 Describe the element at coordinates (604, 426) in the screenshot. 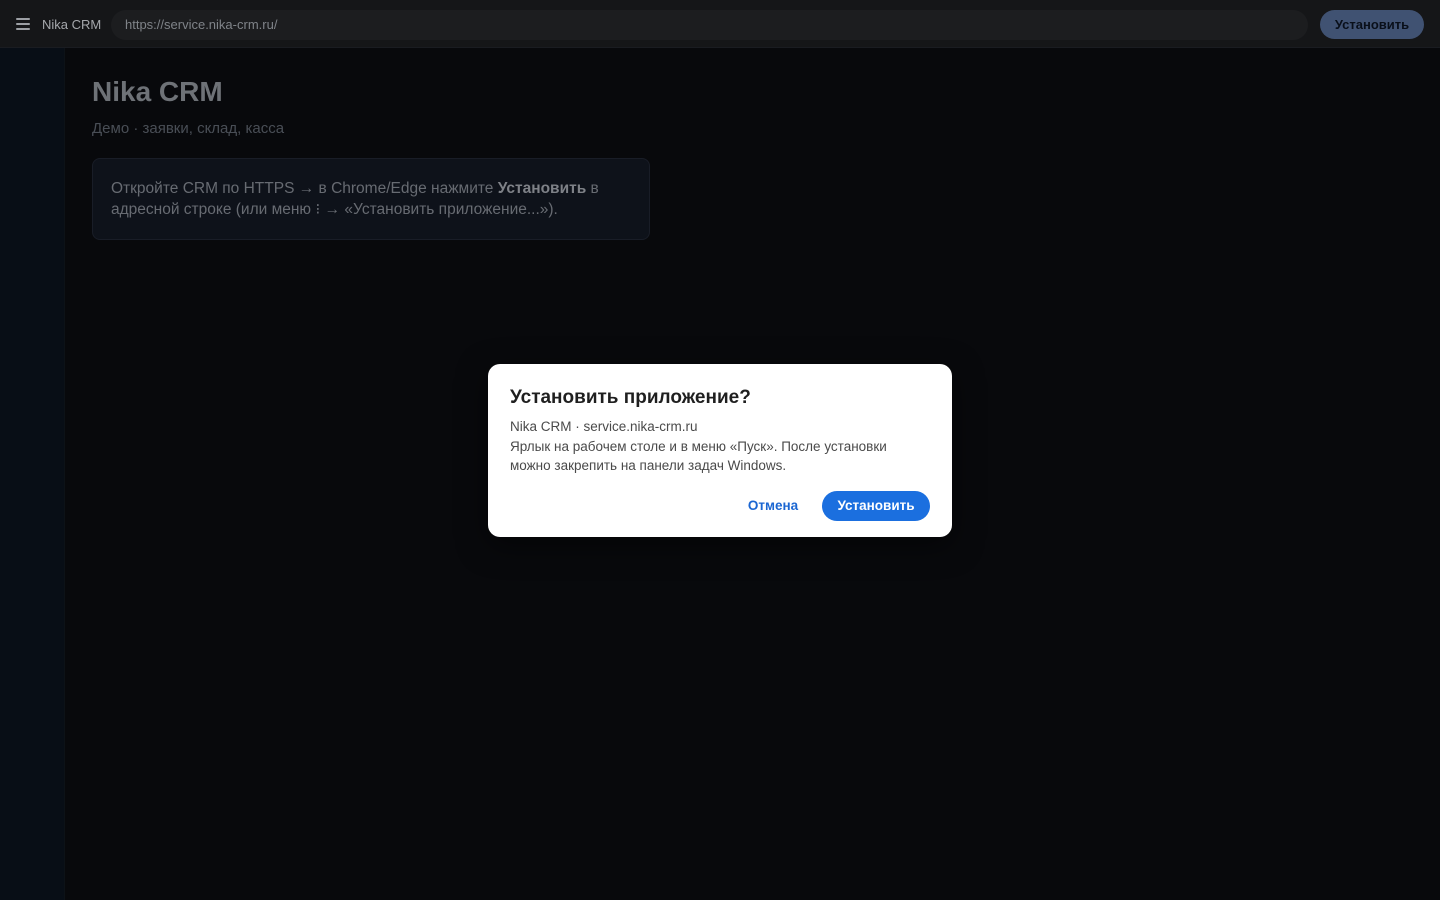

I see `dialog-origin: Nika CRM · service.nika-crm.ru` at that location.